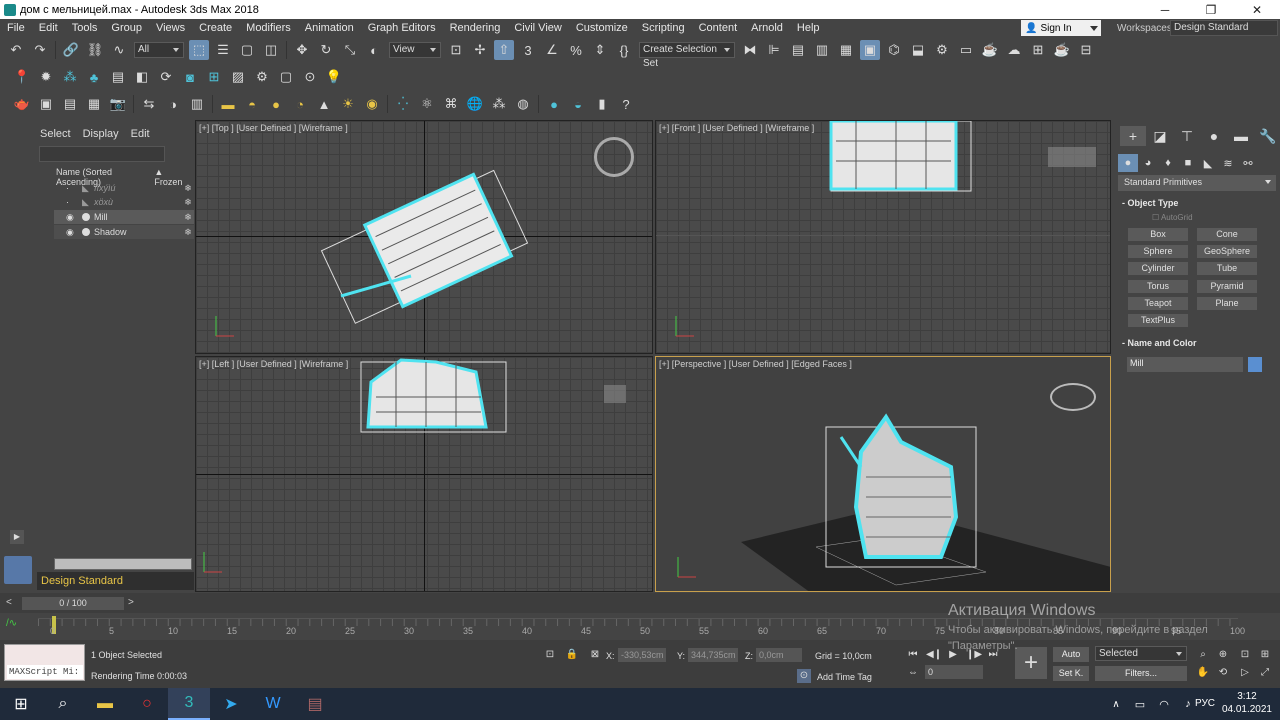 This screenshot has width=1280, height=720. I want to click on sphere-button: Sphere, so click(1158, 251).